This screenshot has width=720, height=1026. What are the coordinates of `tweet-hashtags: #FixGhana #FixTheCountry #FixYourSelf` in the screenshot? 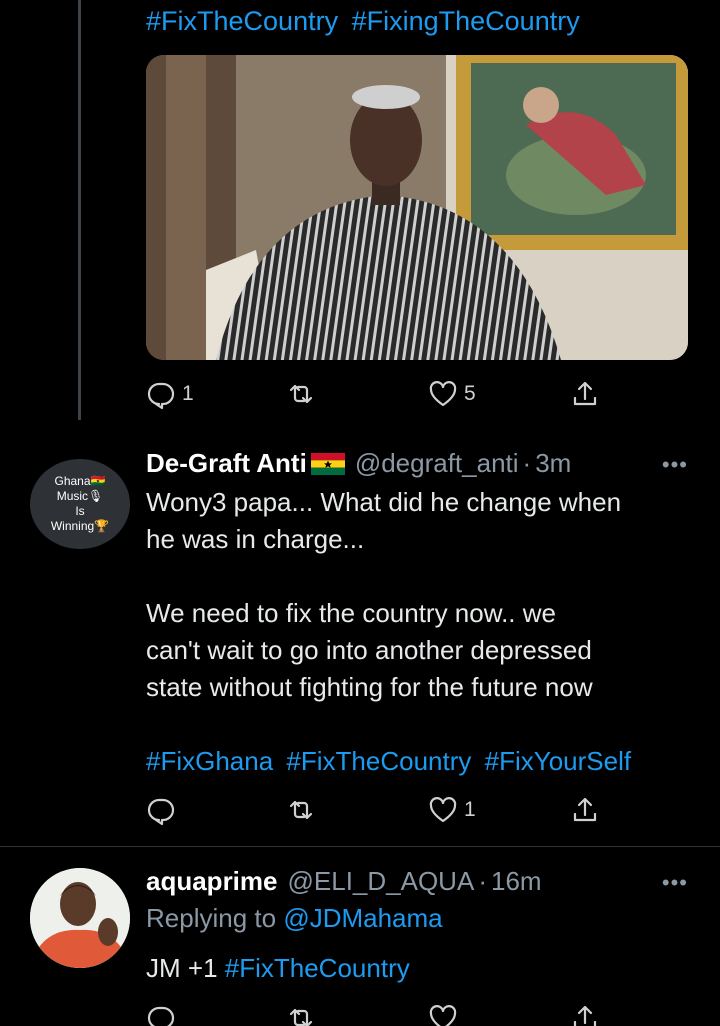 It's located at (421, 761).